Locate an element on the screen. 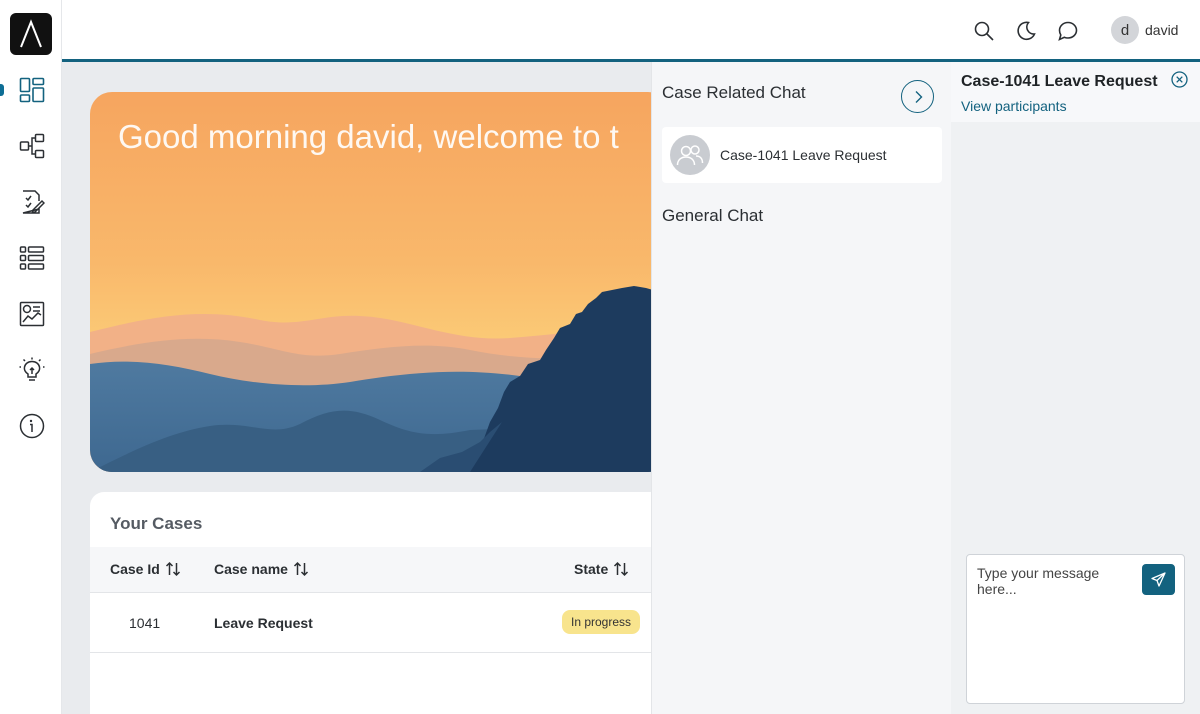 The height and width of the screenshot is (714, 1200). send-icon is located at coordinates (1158, 579).